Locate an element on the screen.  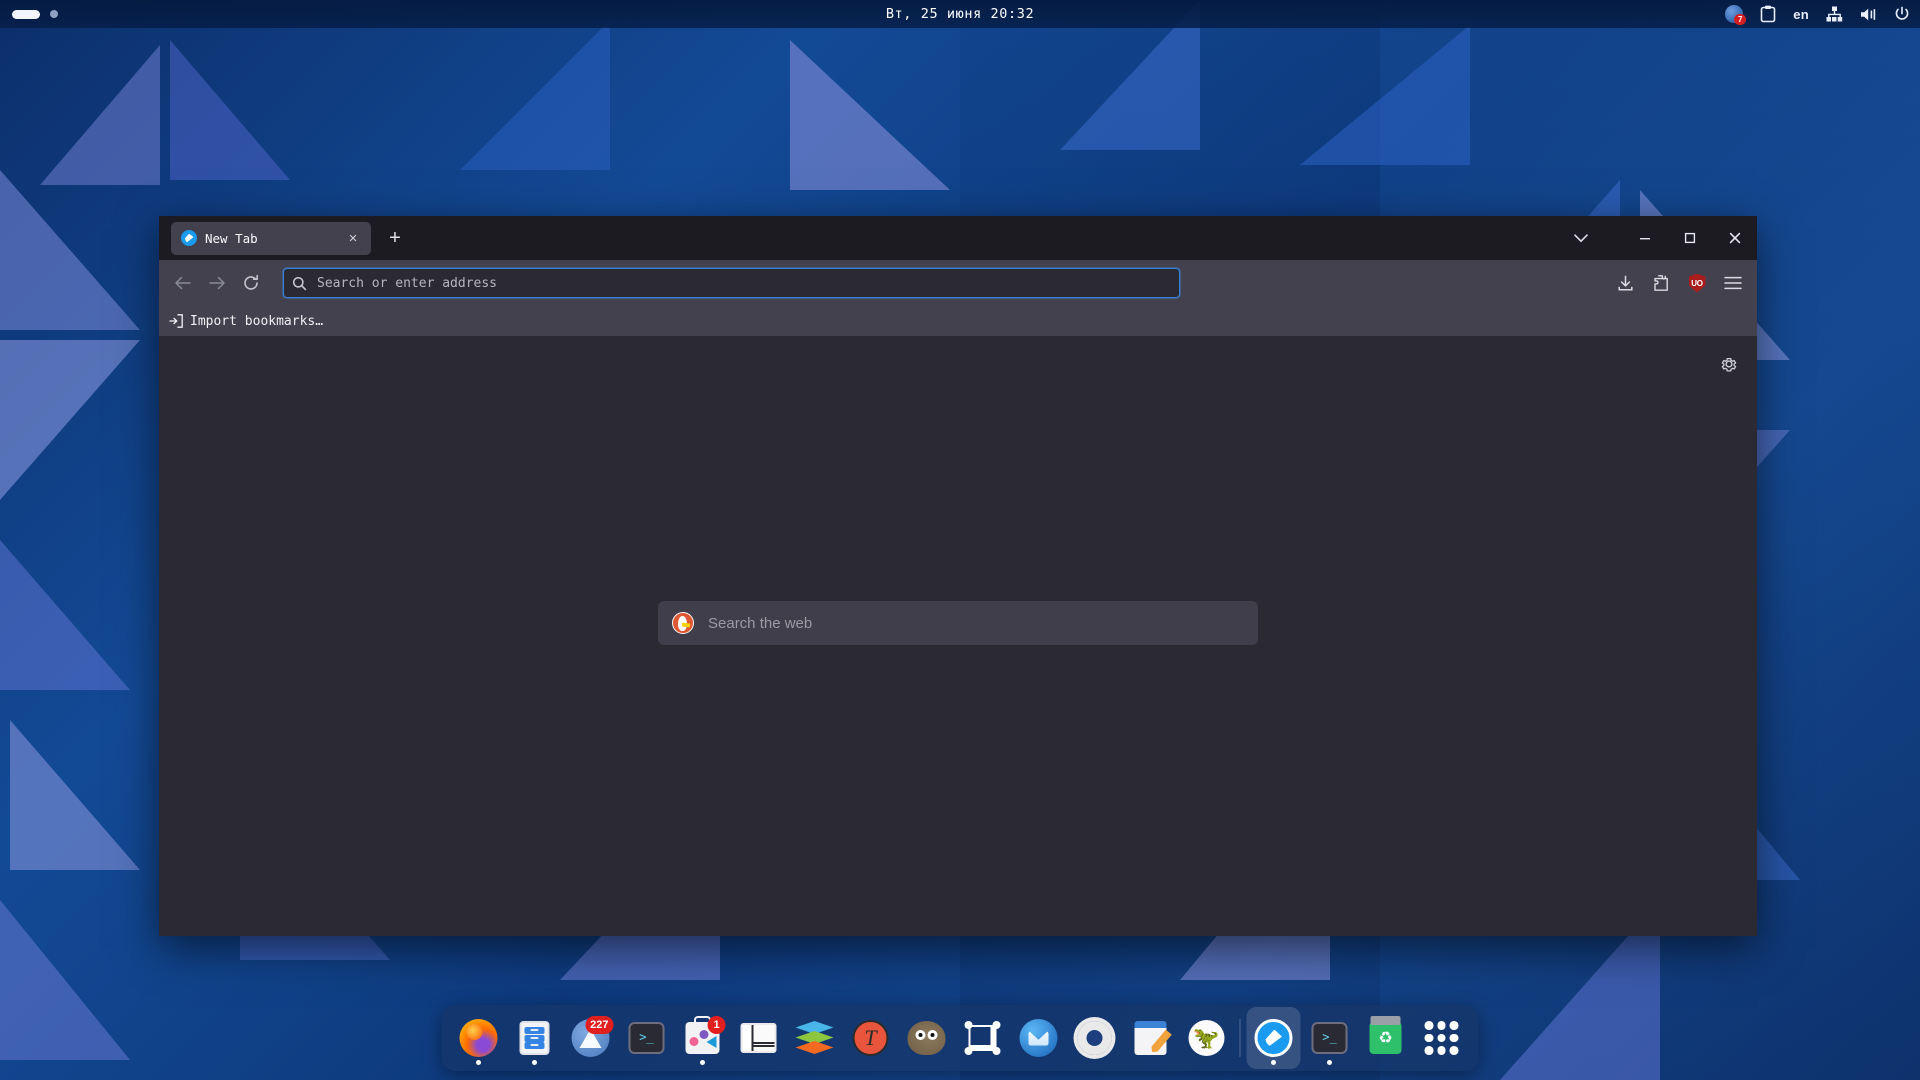
ublock-label: UO is located at coordinates (1697, 283).